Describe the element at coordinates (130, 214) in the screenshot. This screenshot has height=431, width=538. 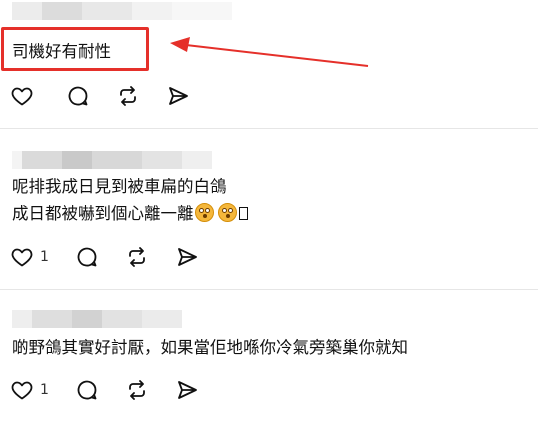
I see `comment-text-line-2: 成日都被嚇到個心離一離` at that location.